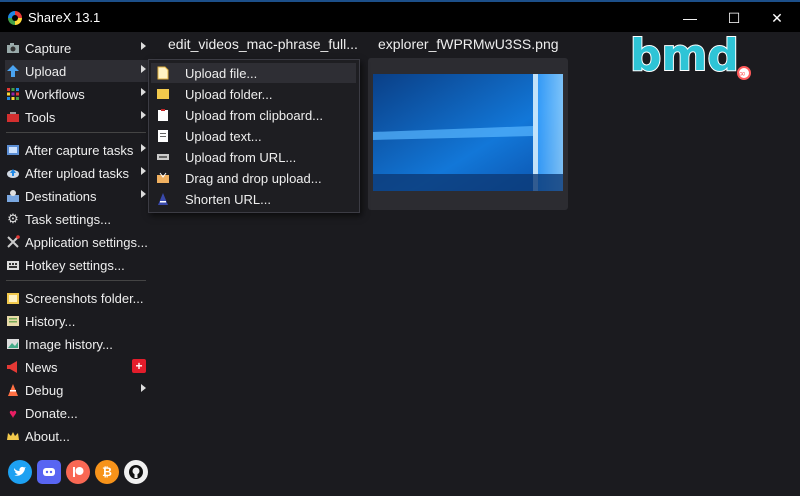  I want to click on thumbnail-title: explorer_fWPRMwU3SS.png, so click(468, 44).